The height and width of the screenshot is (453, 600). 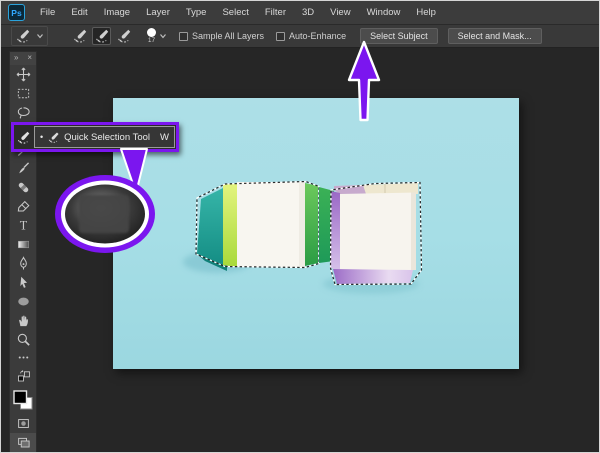 What do you see at coordinates (16, 12) in the screenshot?
I see `photoshop-logo-icon: Ps` at bounding box center [16, 12].